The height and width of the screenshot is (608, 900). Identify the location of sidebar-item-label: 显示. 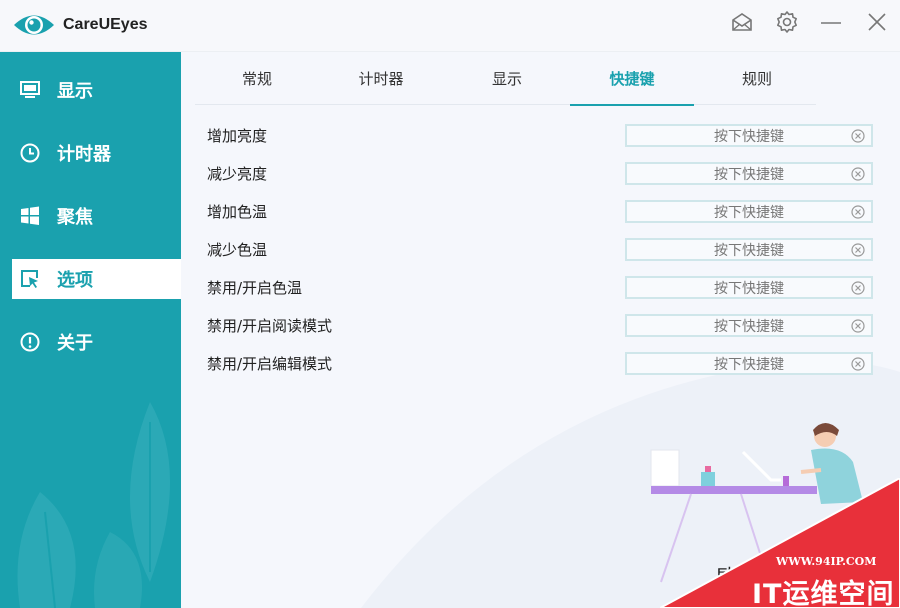
(75, 91).